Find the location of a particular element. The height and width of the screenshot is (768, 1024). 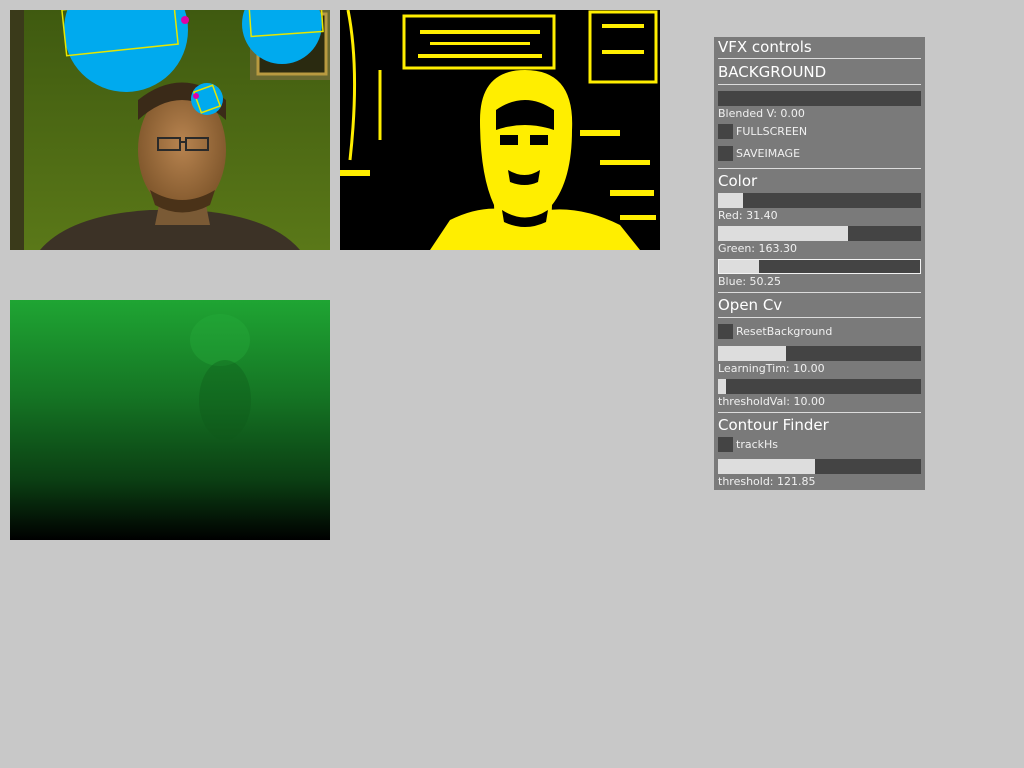

saveimage-toggle: SAVEIMAGE is located at coordinates (819, 153).